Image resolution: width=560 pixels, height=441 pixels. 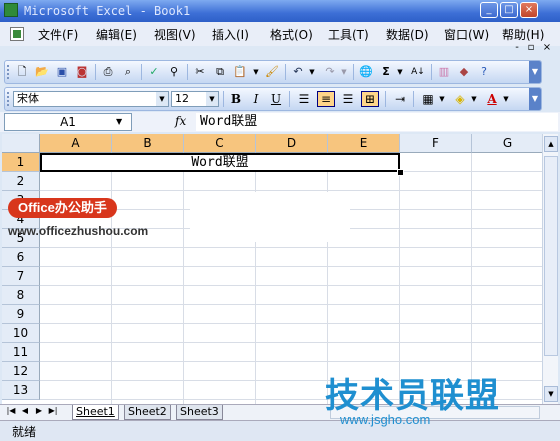 What do you see at coordinates (366, 72) in the screenshot?
I see `hyperlink-icon: 🌐` at bounding box center [366, 72].